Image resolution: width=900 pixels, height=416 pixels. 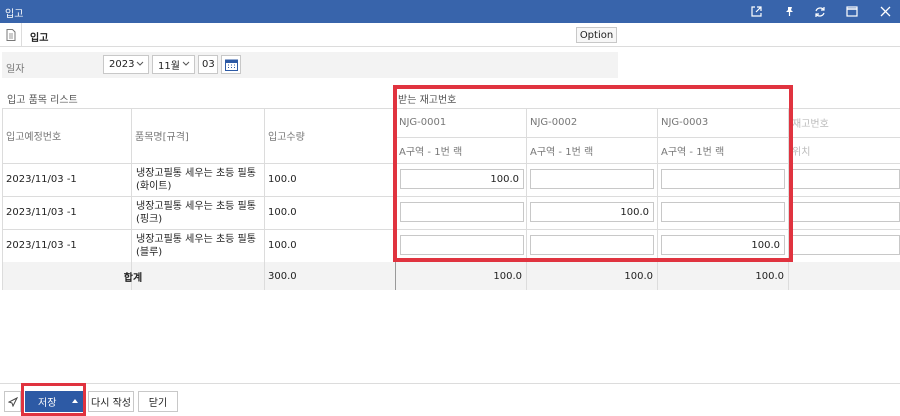 I want to click on year-select: 2023, so click(x=126, y=64).